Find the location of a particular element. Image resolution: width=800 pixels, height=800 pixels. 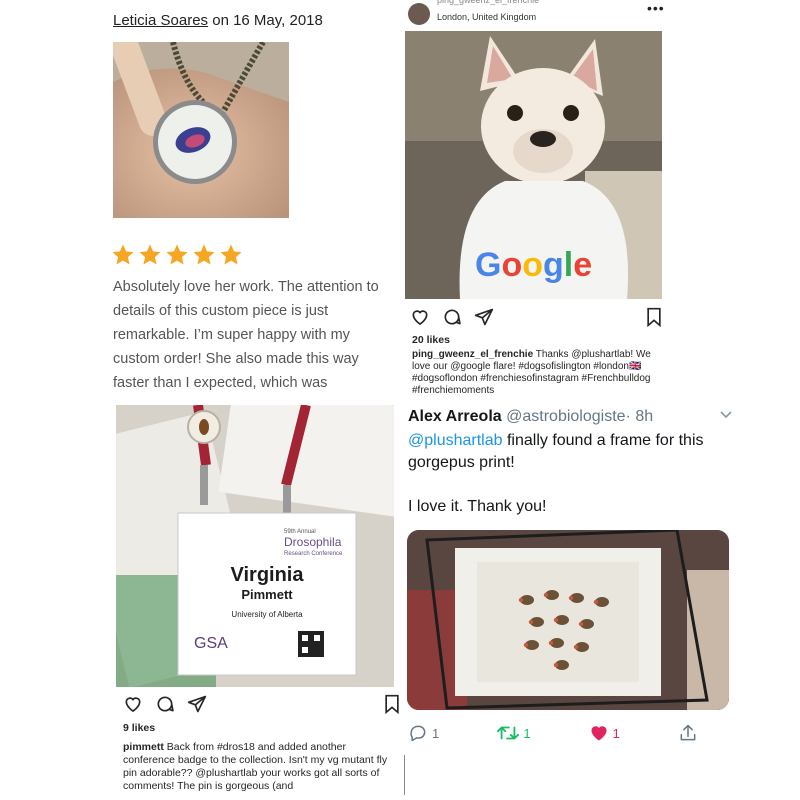

tweet-mention-link: @plushartlab is located at coordinates (455, 440).